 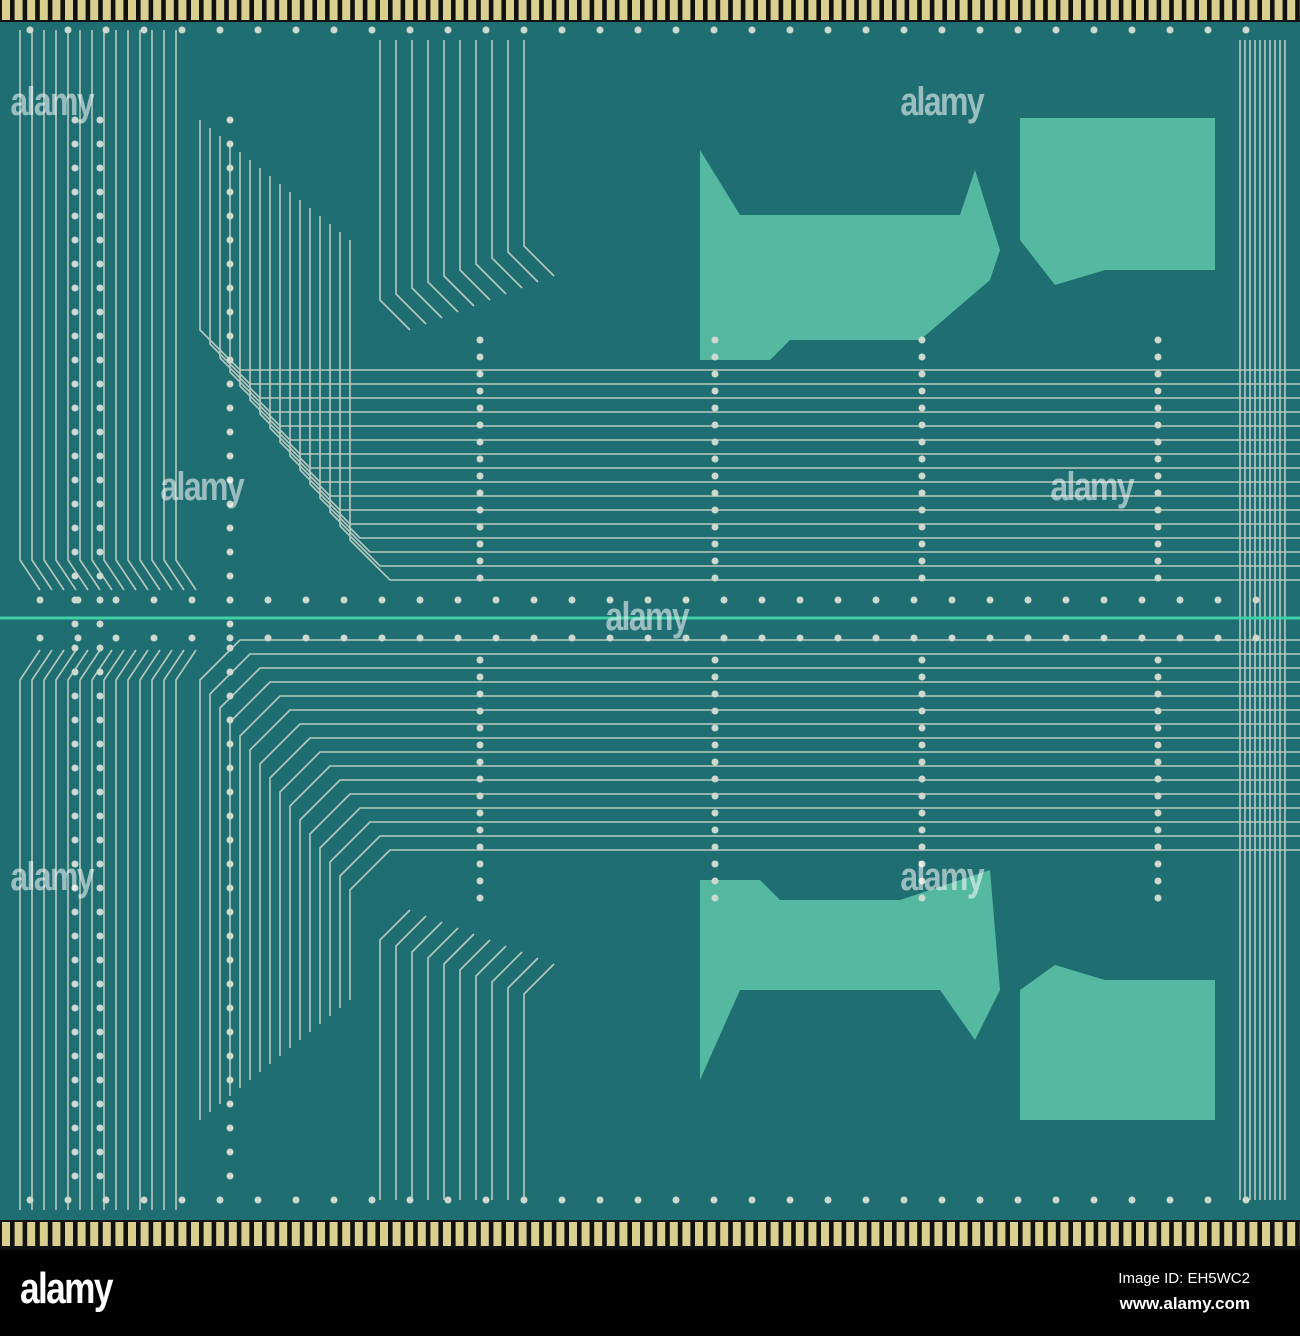 I want to click on website-link: www.alamy.com, so click(x=1185, y=1304).